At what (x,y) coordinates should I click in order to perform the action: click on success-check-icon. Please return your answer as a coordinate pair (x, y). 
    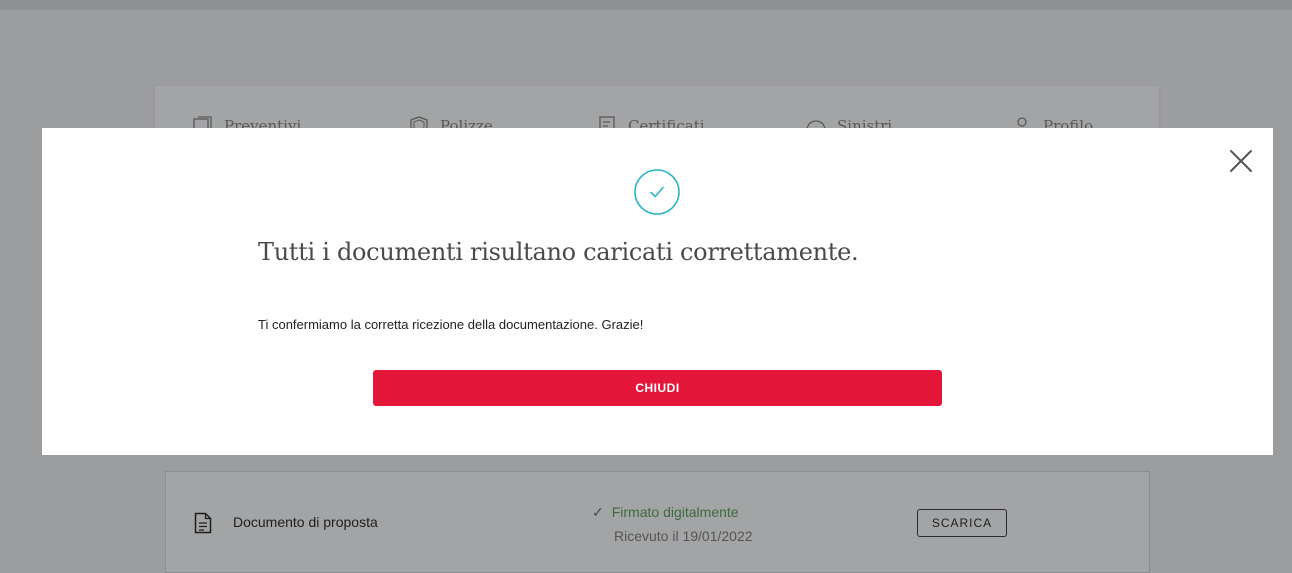
    Looking at the image, I should click on (657, 192).